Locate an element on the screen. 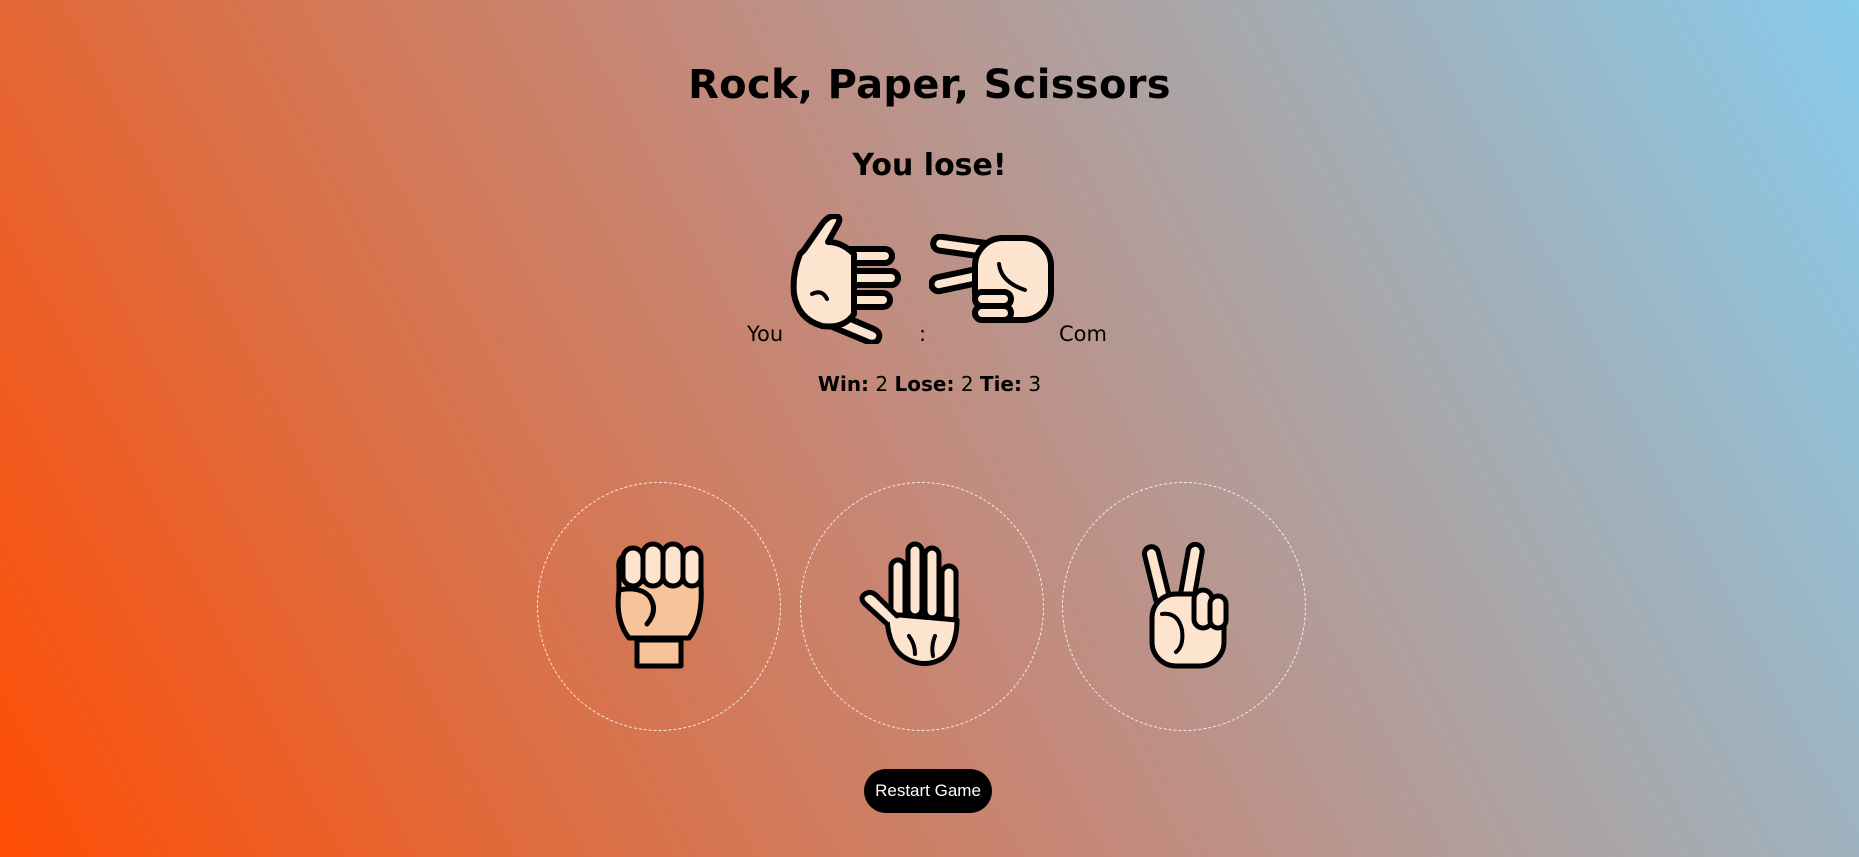  game-title: Rock, Paper, Scissors is located at coordinates (929, 85).